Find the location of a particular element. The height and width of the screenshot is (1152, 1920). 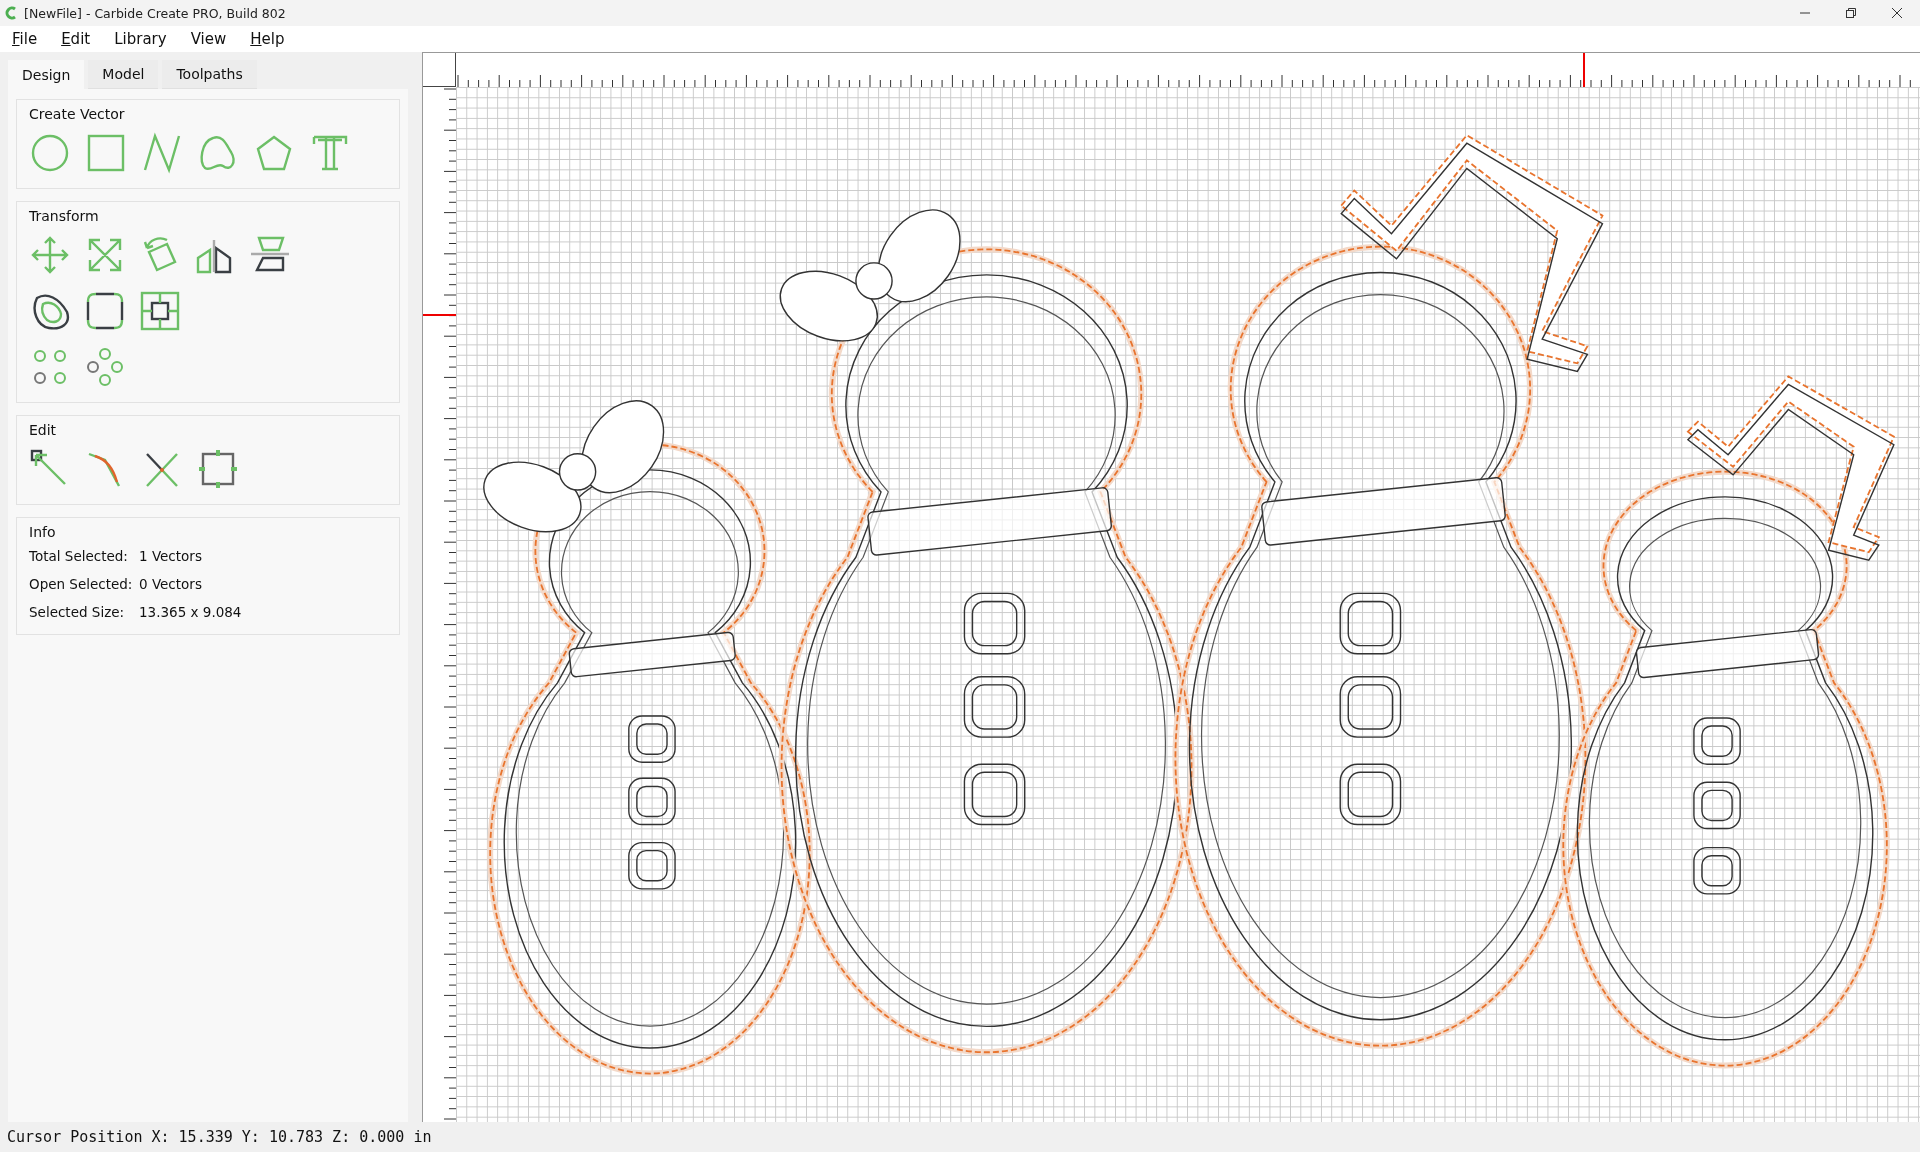

rectangle-tool-icon is located at coordinates (106, 153).